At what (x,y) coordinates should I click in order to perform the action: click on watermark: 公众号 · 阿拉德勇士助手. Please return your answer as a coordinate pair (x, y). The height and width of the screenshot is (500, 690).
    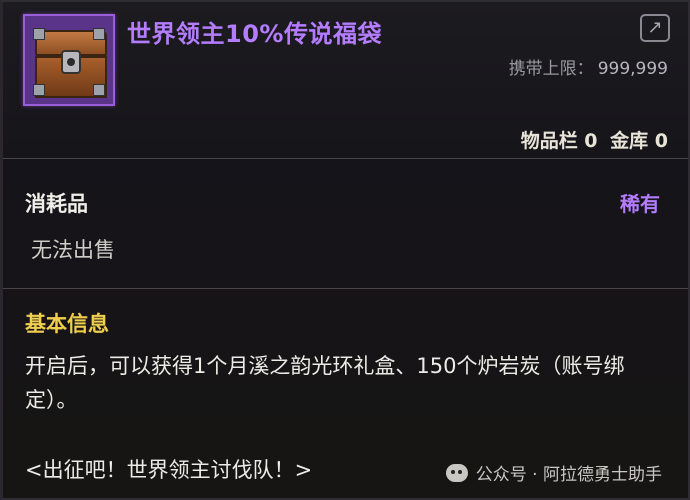
    Looking at the image, I should click on (553, 472).